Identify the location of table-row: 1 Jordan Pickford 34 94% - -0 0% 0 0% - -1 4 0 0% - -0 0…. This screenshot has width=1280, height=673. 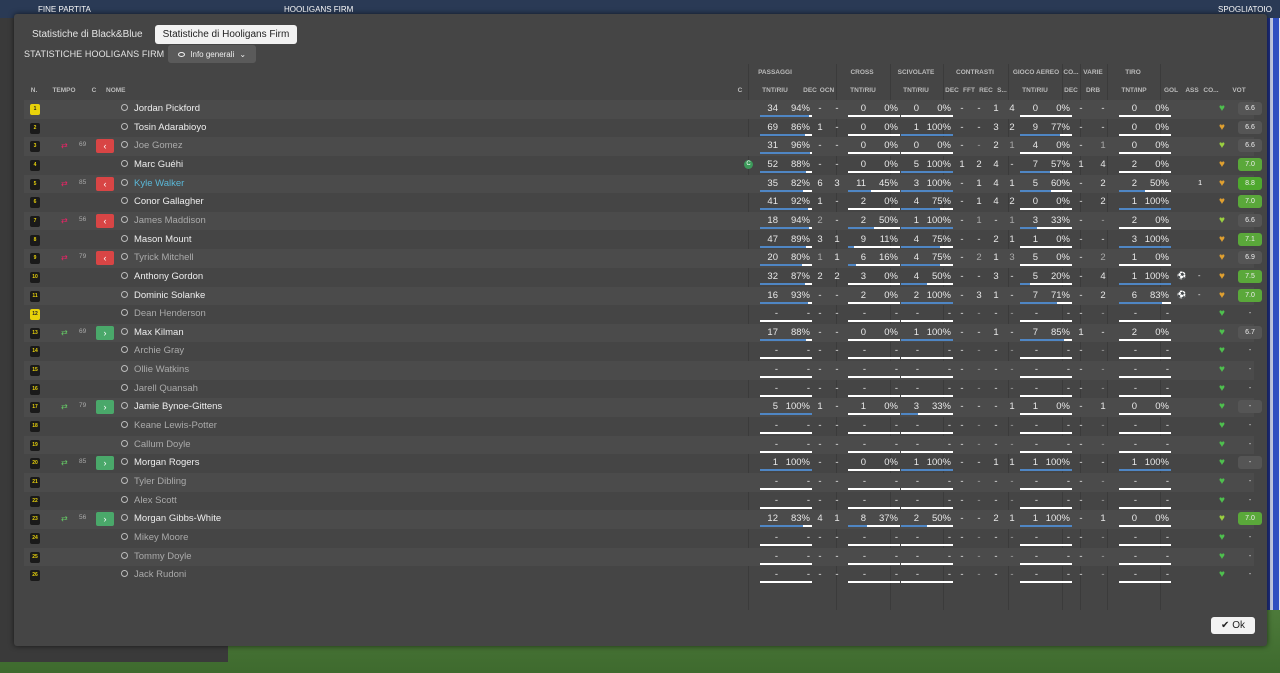
(643, 109).